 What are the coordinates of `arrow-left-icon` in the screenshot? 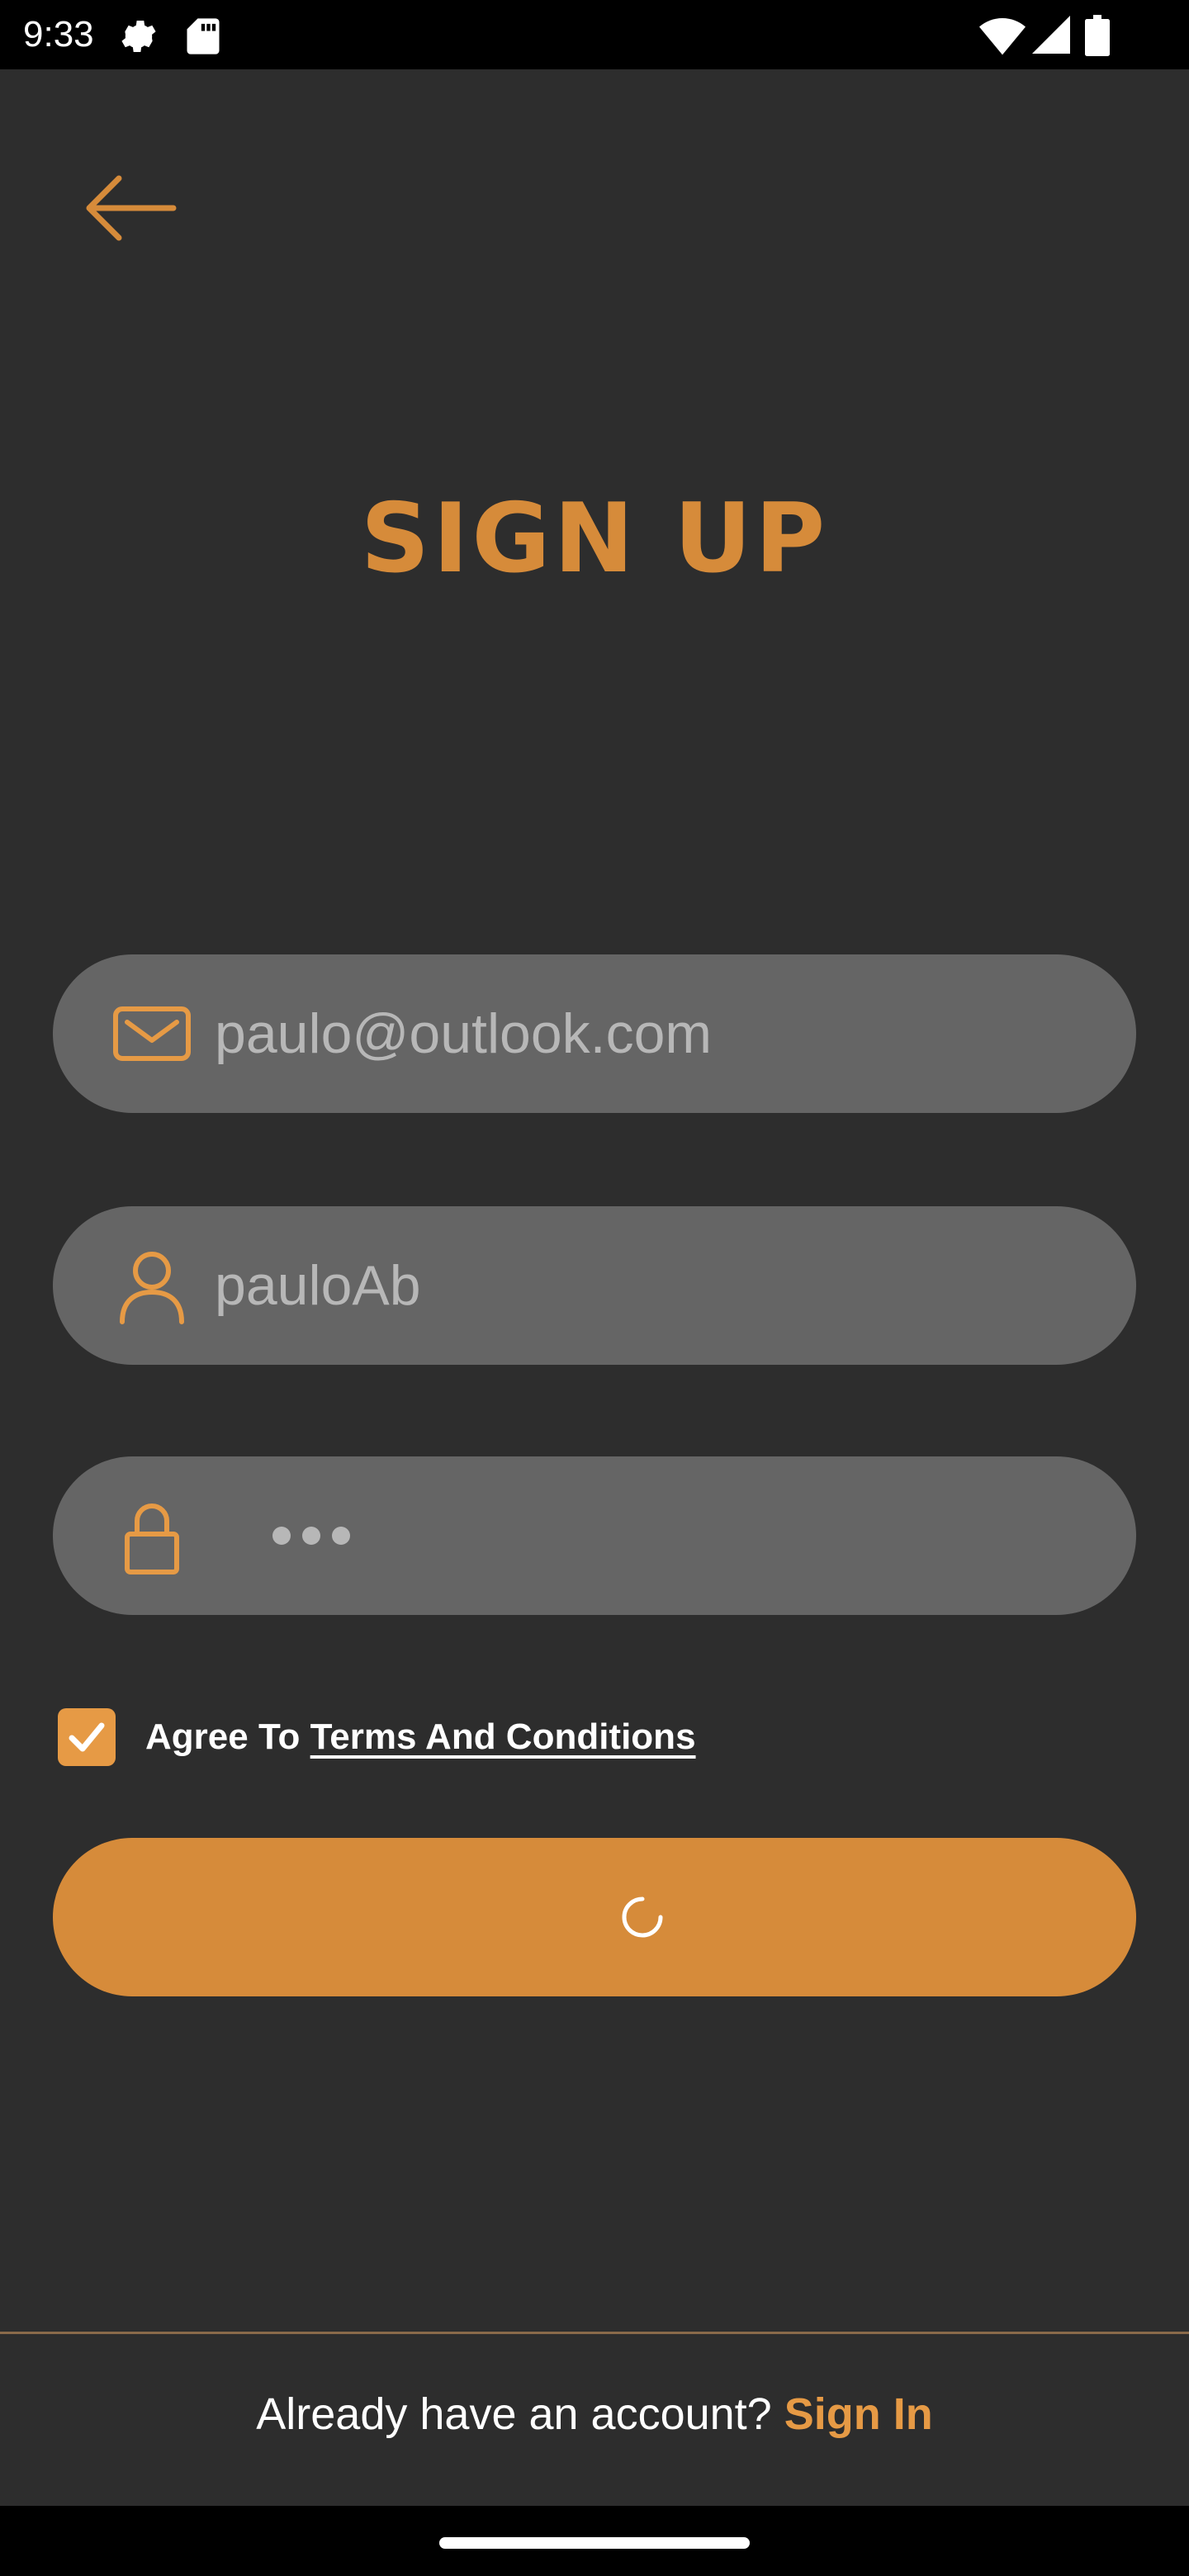 It's located at (131, 208).